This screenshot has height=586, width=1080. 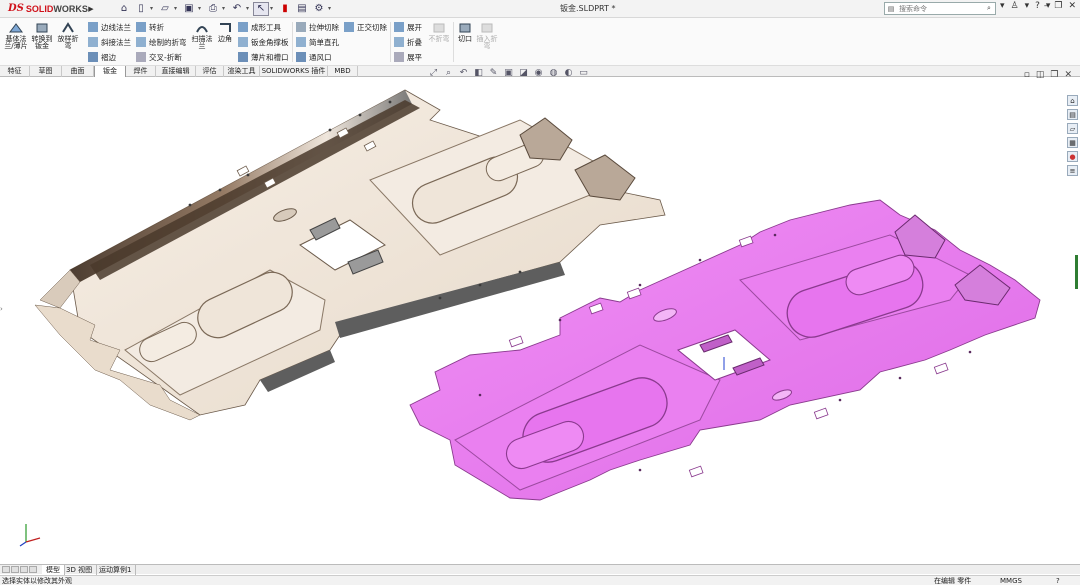 I want to click on section-view-icon: ◧, so click(x=478, y=73).